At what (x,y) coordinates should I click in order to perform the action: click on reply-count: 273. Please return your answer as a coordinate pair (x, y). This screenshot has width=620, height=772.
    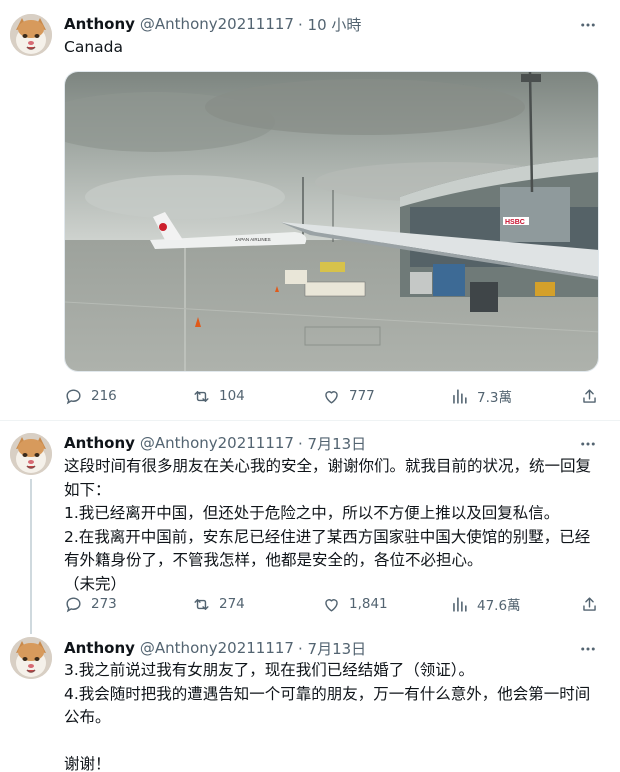
    Looking at the image, I should click on (104, 604).